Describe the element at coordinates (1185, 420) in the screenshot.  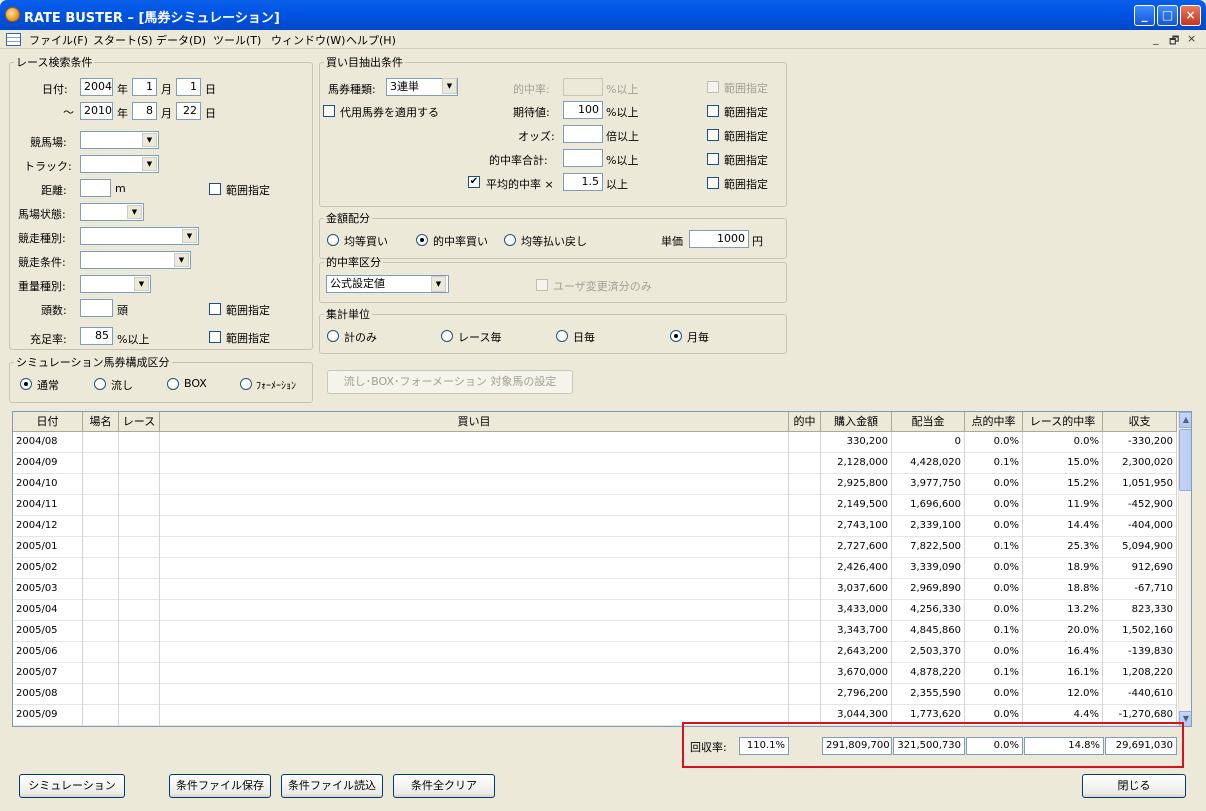
I see `scroll-up-icon: ▲` at that location.